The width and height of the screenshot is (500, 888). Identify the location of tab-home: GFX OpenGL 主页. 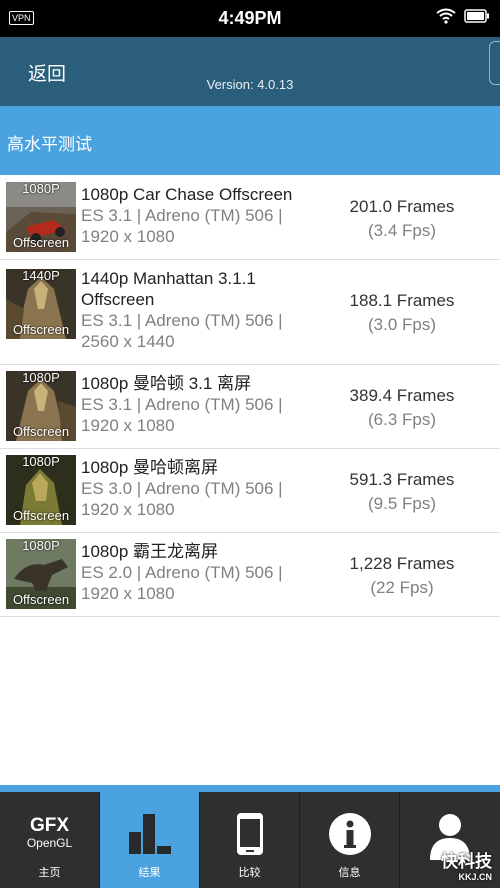
(50, 840).